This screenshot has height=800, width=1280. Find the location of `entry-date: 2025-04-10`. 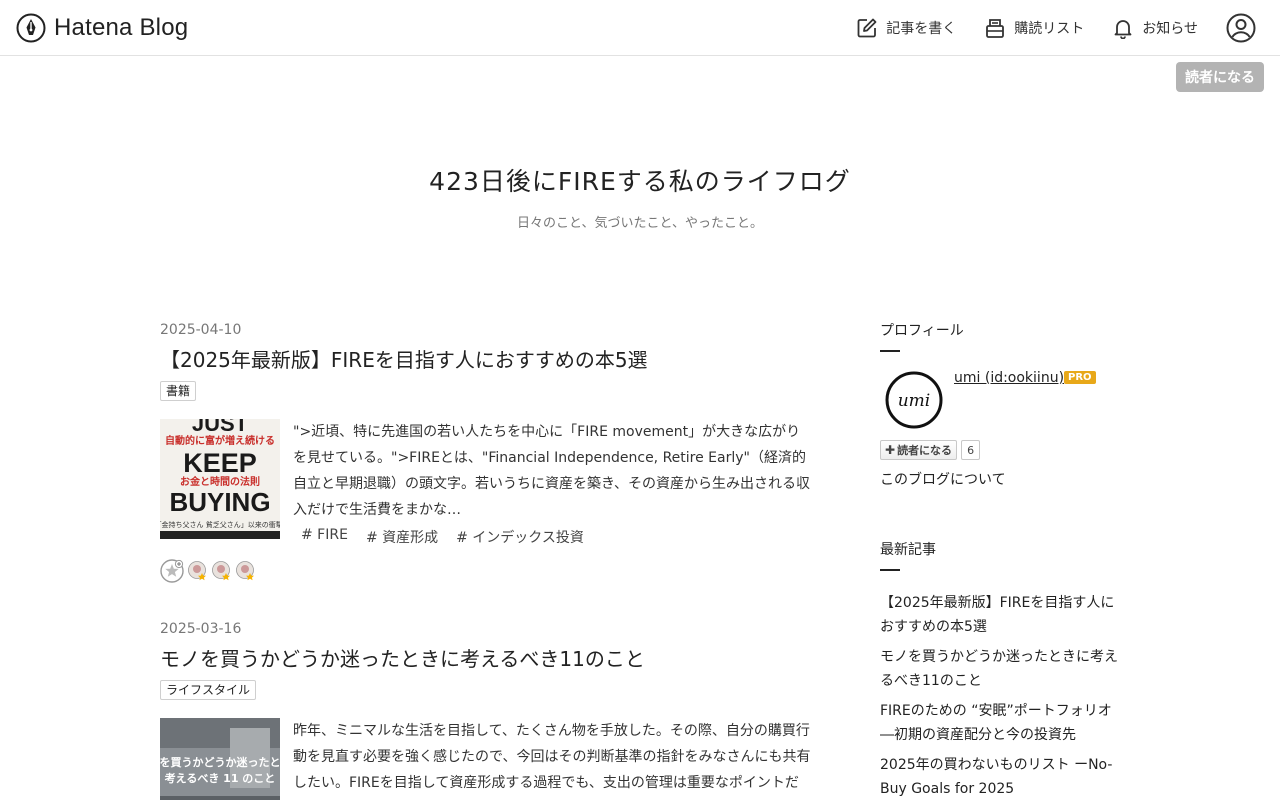

entry-date: 2025-04-10 is located at coordinates (487, 330).